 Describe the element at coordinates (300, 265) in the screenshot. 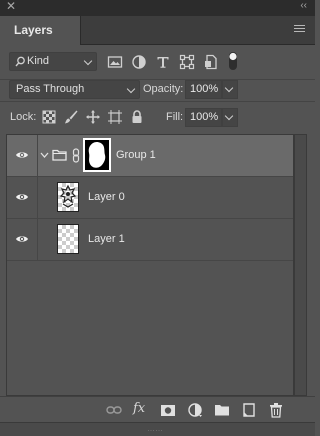

I see `layers-scrollbar` at that location.